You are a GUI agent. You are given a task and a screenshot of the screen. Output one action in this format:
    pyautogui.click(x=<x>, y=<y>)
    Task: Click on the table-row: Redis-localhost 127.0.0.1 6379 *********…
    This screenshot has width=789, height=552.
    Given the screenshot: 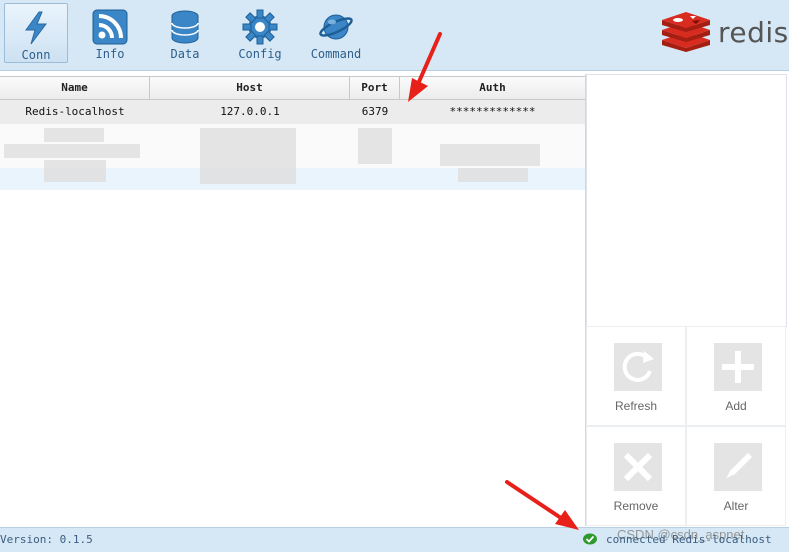 What is the action you would take?
    pyautogui.click(x=292, y=112)
    